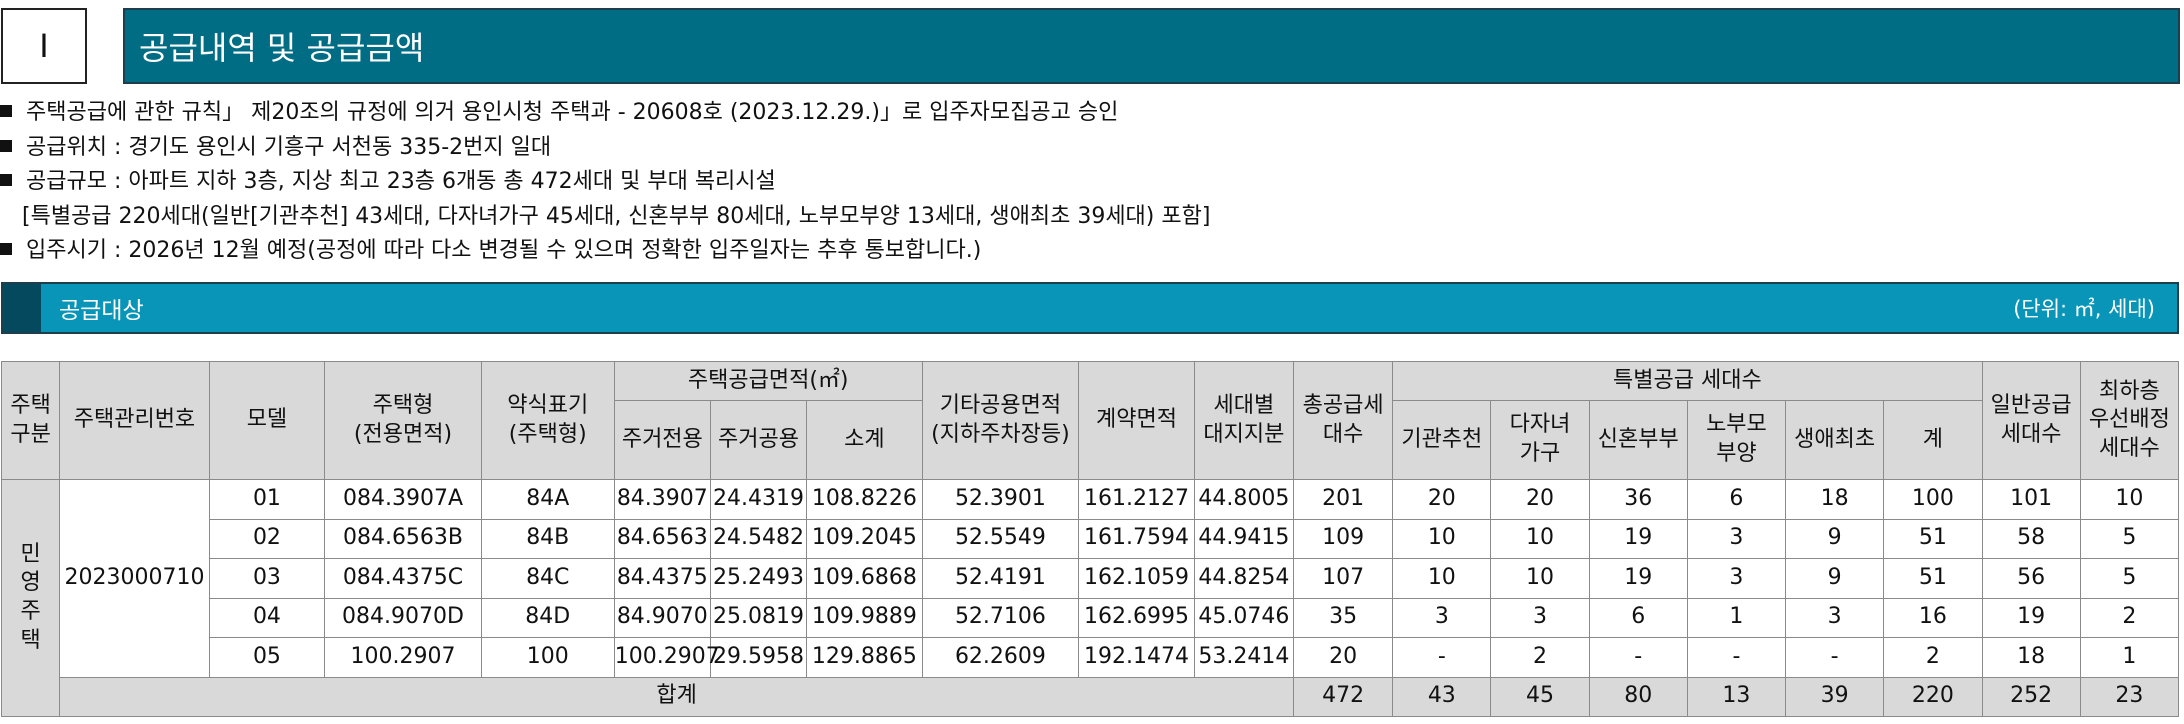 The width and height of the screenshot is (2184, 724). Describe the element at coordinates (2031, 657) in the screenshot. I see `cell-general: 18` at that location.